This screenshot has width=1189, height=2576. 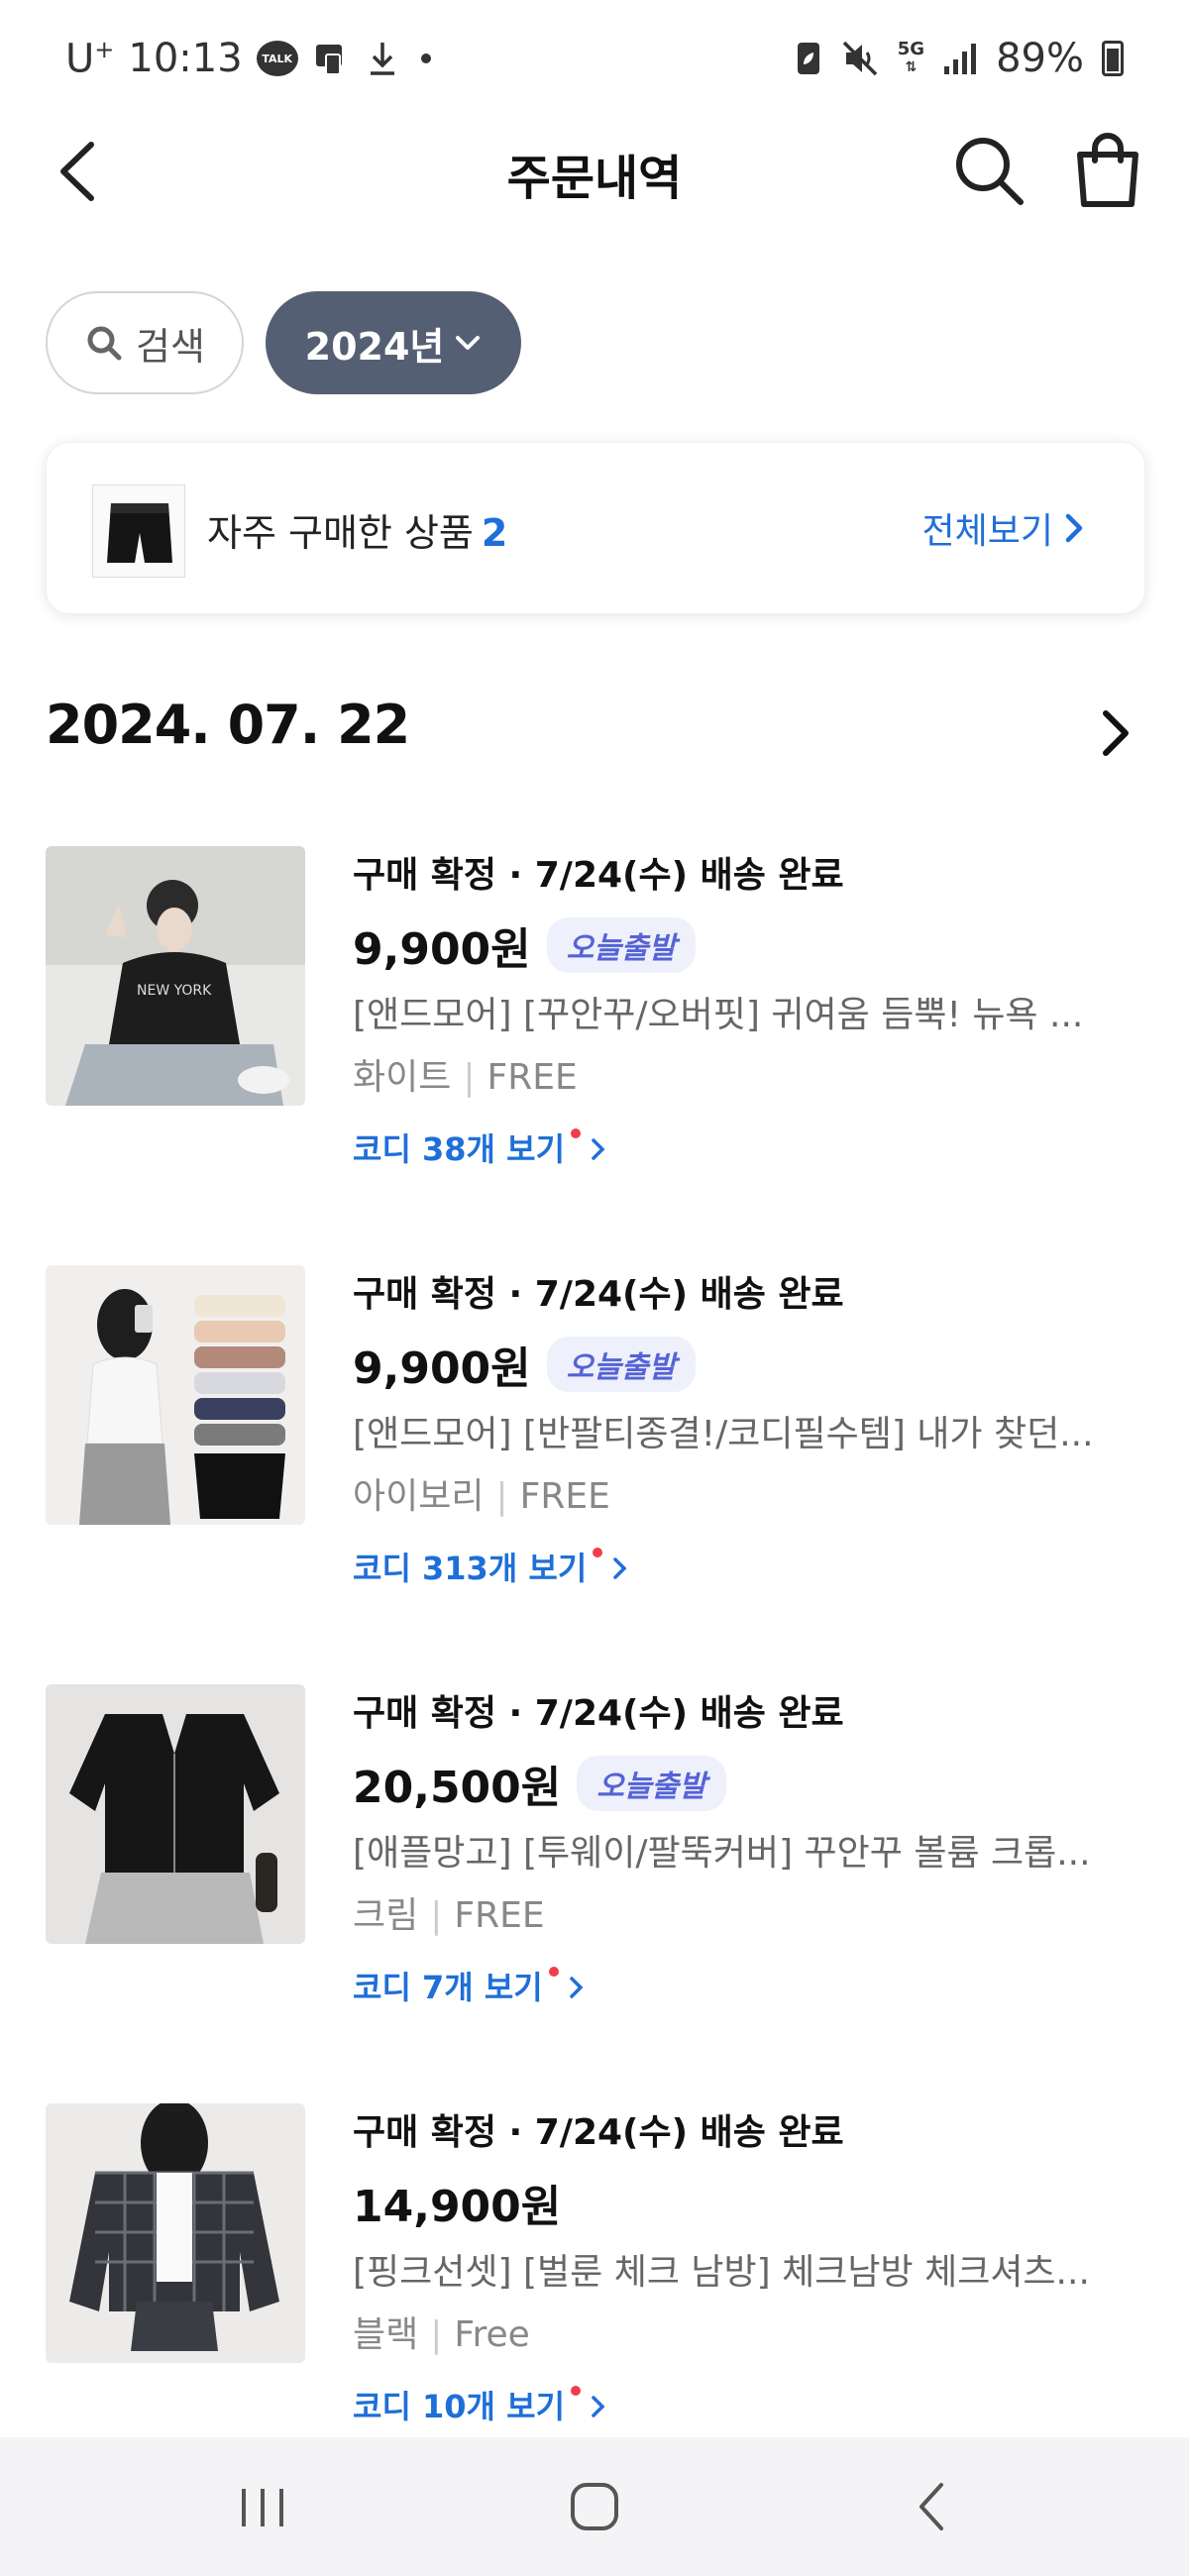 I want to click on home-icon, so click(x=594, y=2507).